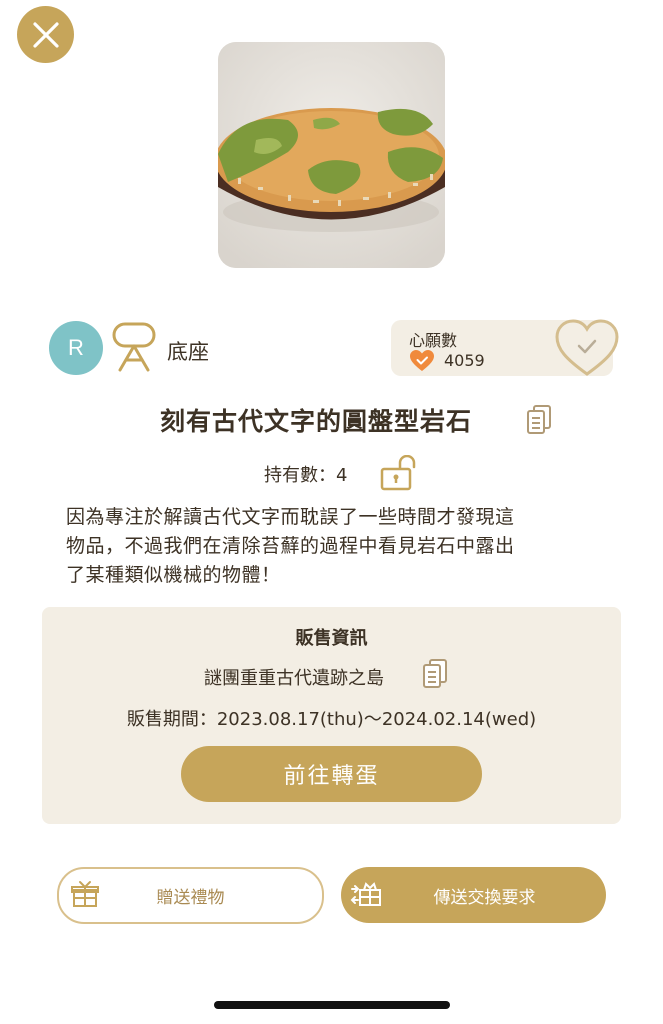 Image resolution: width=663 pixels, height=1024 pixels. Describe the element at coordinates (331, 638) in the screenshot. I see `sales-info-title: 販售資訊` at that location.